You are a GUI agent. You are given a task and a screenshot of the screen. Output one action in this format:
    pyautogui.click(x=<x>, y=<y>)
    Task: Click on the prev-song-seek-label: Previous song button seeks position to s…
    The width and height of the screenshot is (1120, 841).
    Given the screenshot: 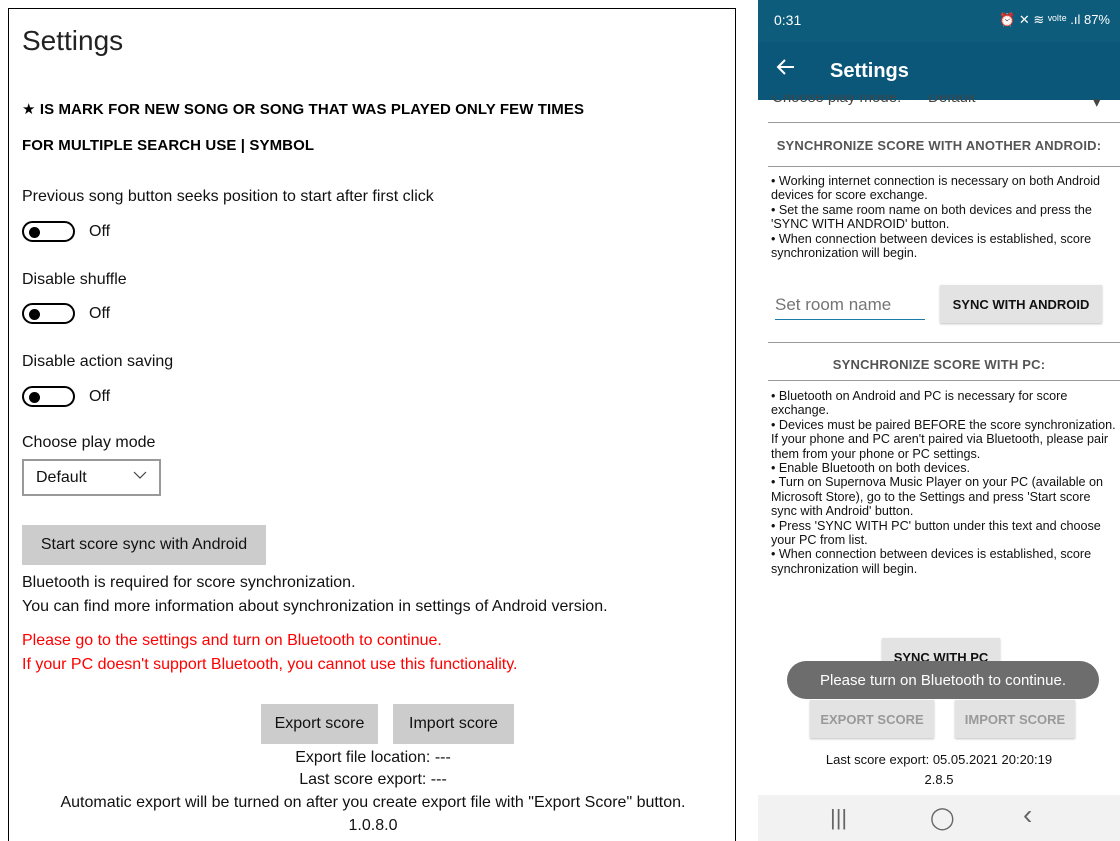 What is the action you would take?
    pyautogui.click(x=228, y=196)
    